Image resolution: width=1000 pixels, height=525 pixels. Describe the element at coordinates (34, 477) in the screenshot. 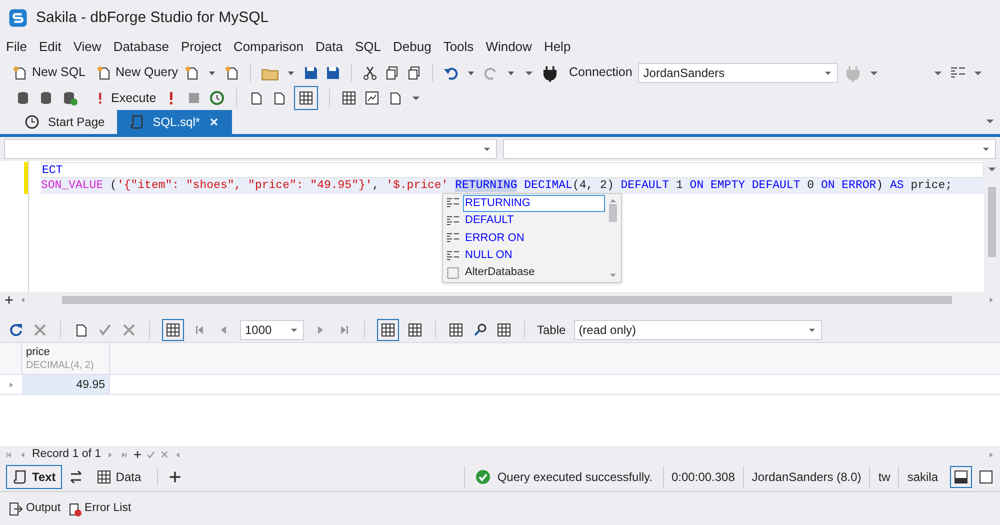

I see `view-tab: Text` at that location.